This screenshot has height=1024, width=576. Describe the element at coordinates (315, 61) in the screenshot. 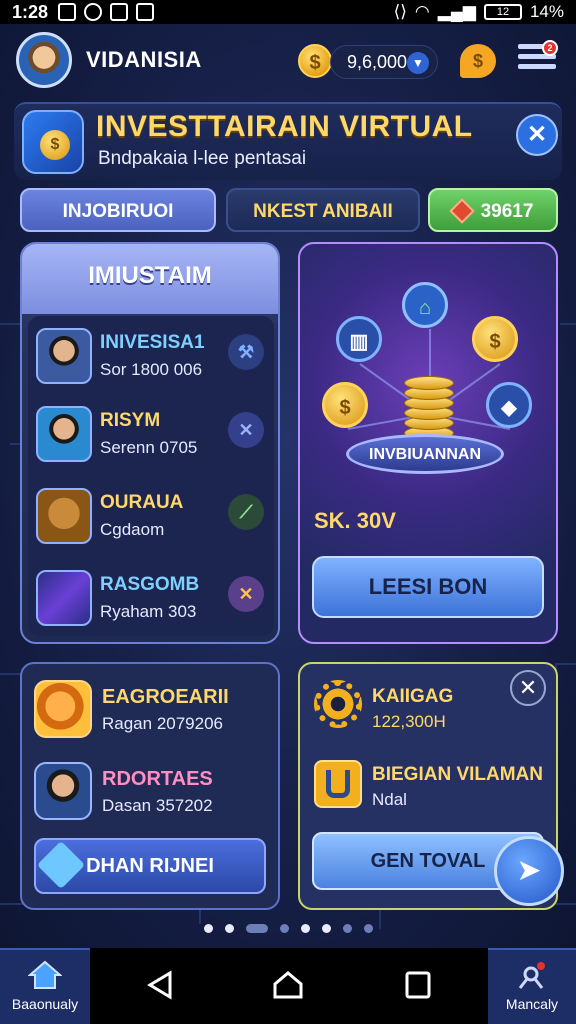

I see `coin-icon: $` at that location.